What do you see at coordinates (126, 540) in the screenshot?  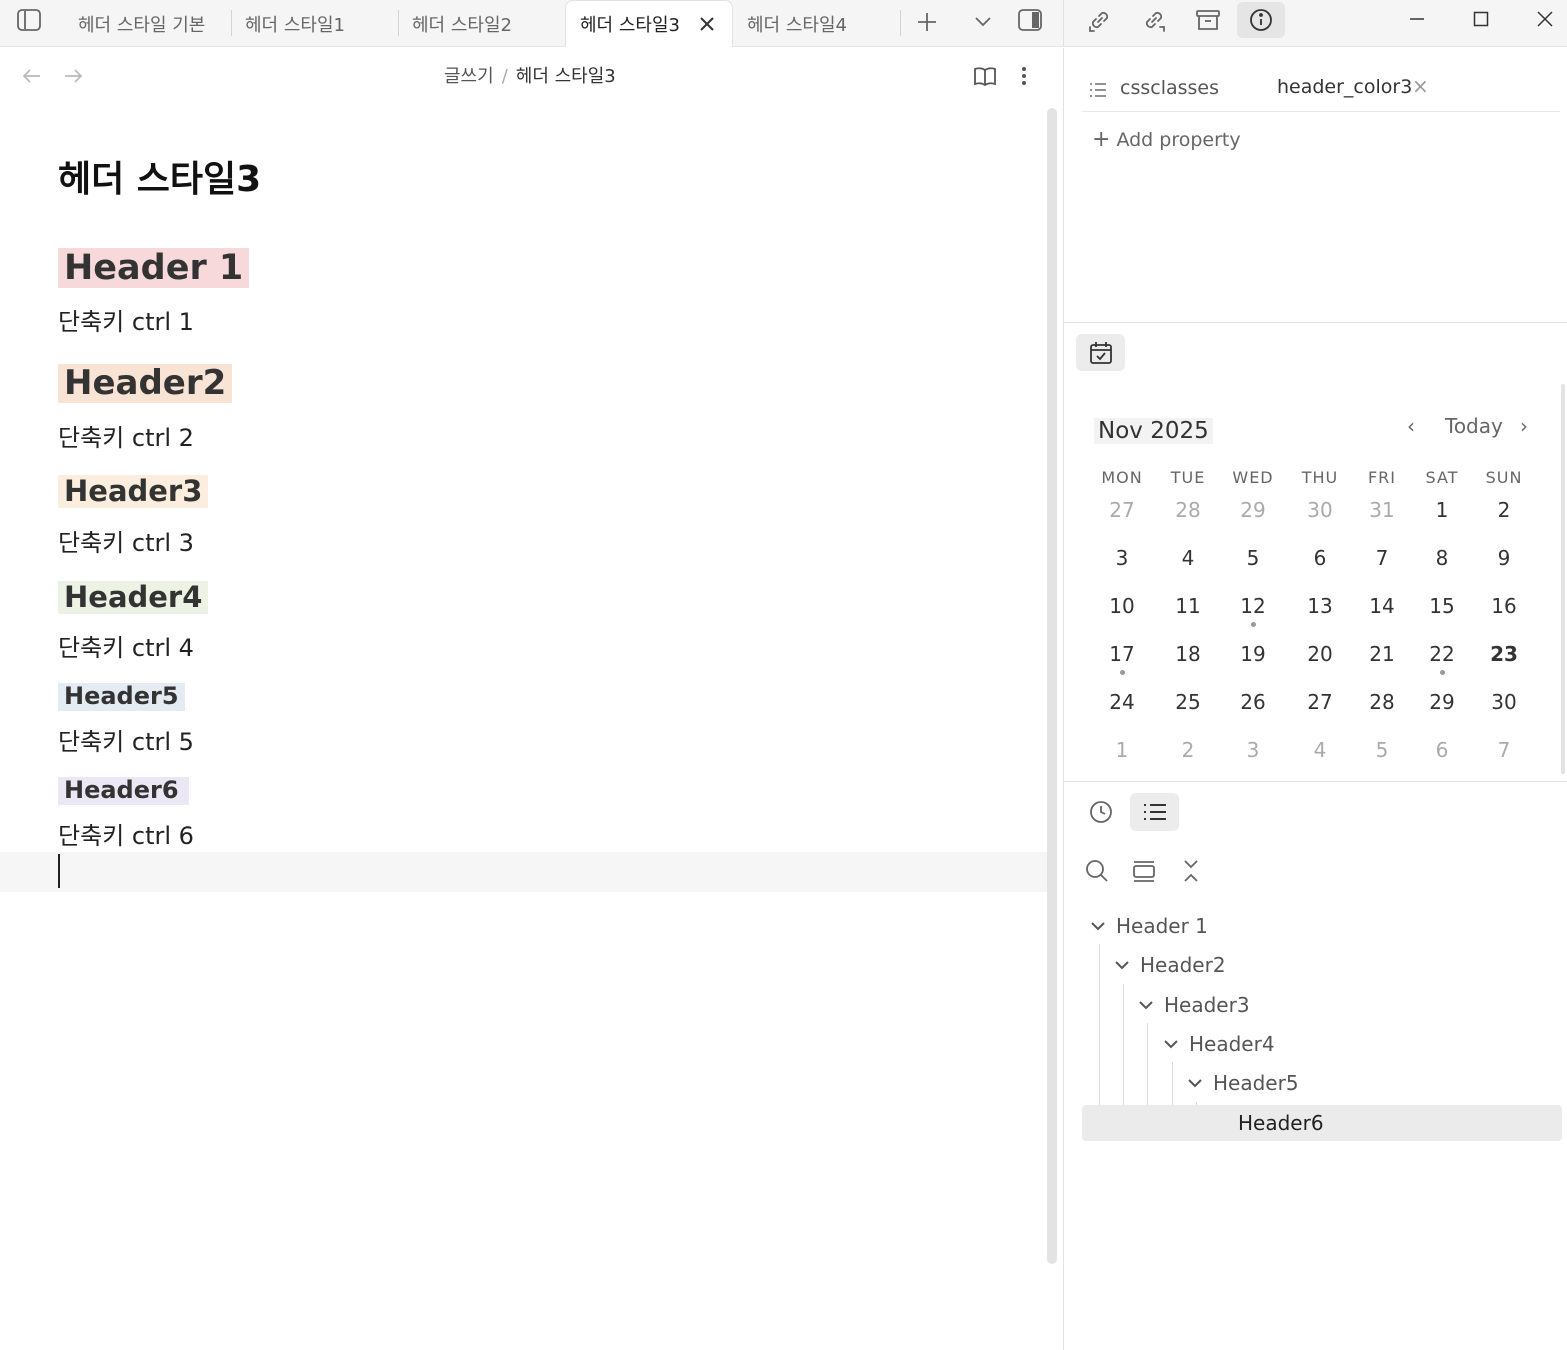 I see `body-text-3: 단축키 ctrl 3` at bounding box center [126, 540].